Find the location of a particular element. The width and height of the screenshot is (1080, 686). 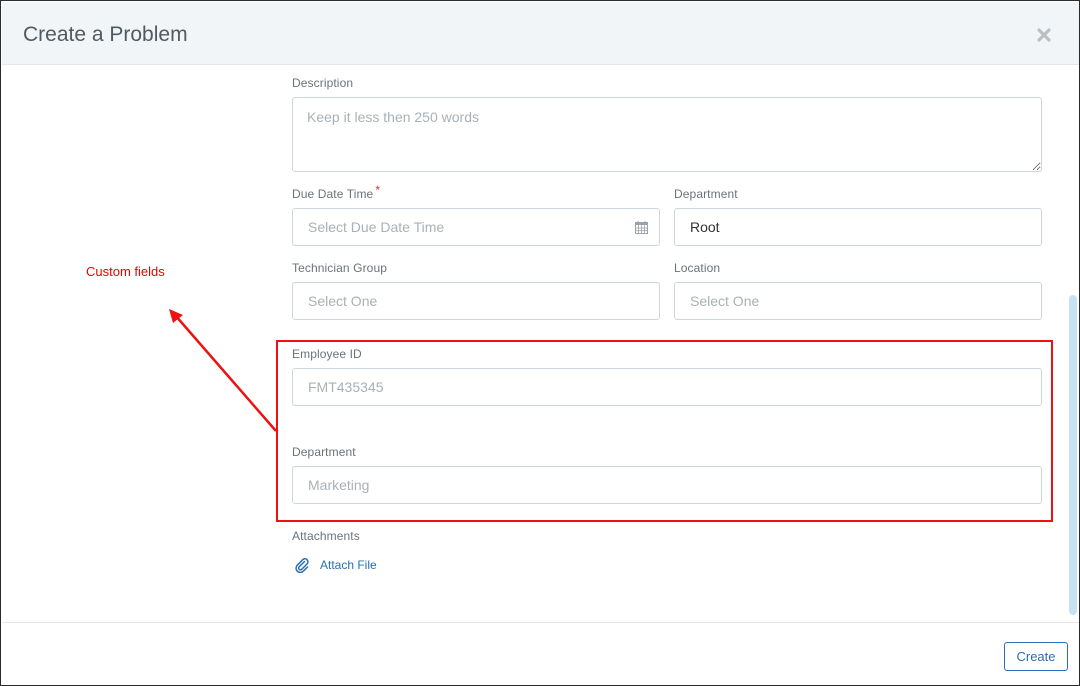

technician-group-select: Select One is located at coordinates (476, 301).